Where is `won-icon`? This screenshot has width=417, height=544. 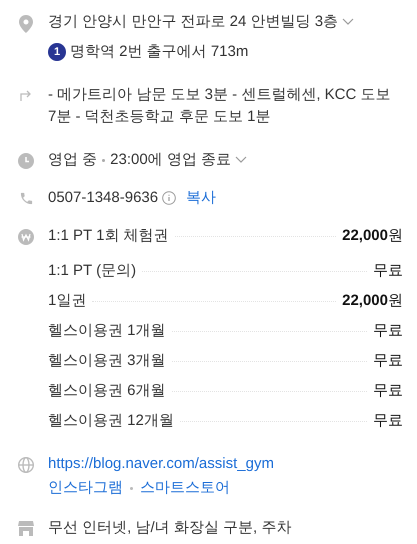
won-icon is located at coordinates (26, 237).